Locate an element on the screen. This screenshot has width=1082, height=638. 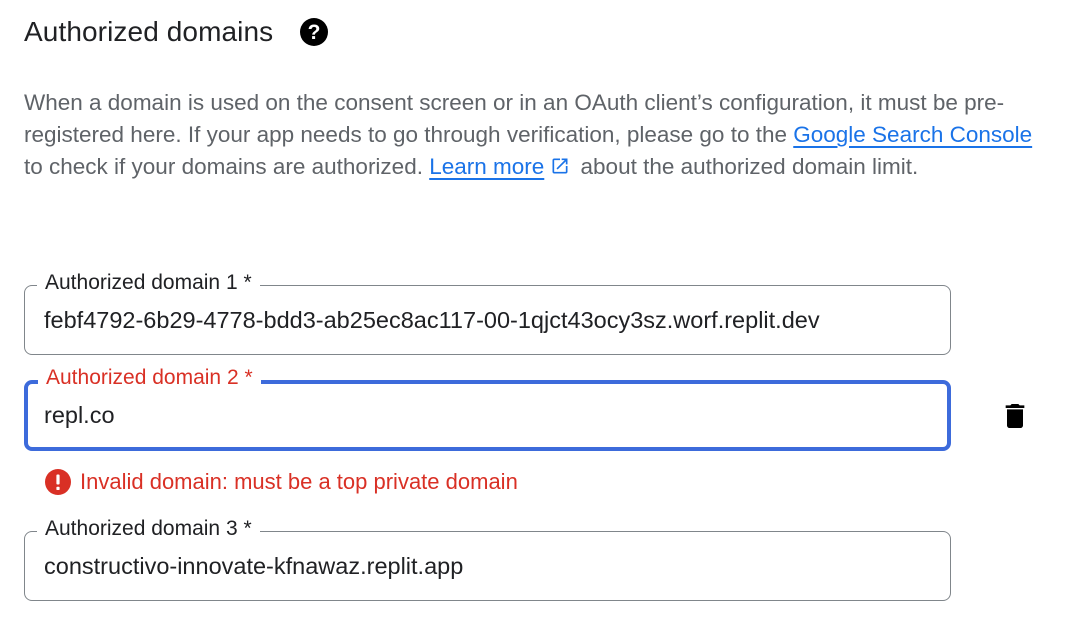
learn-more-link: Learn more is located at coordinates (486, 166).